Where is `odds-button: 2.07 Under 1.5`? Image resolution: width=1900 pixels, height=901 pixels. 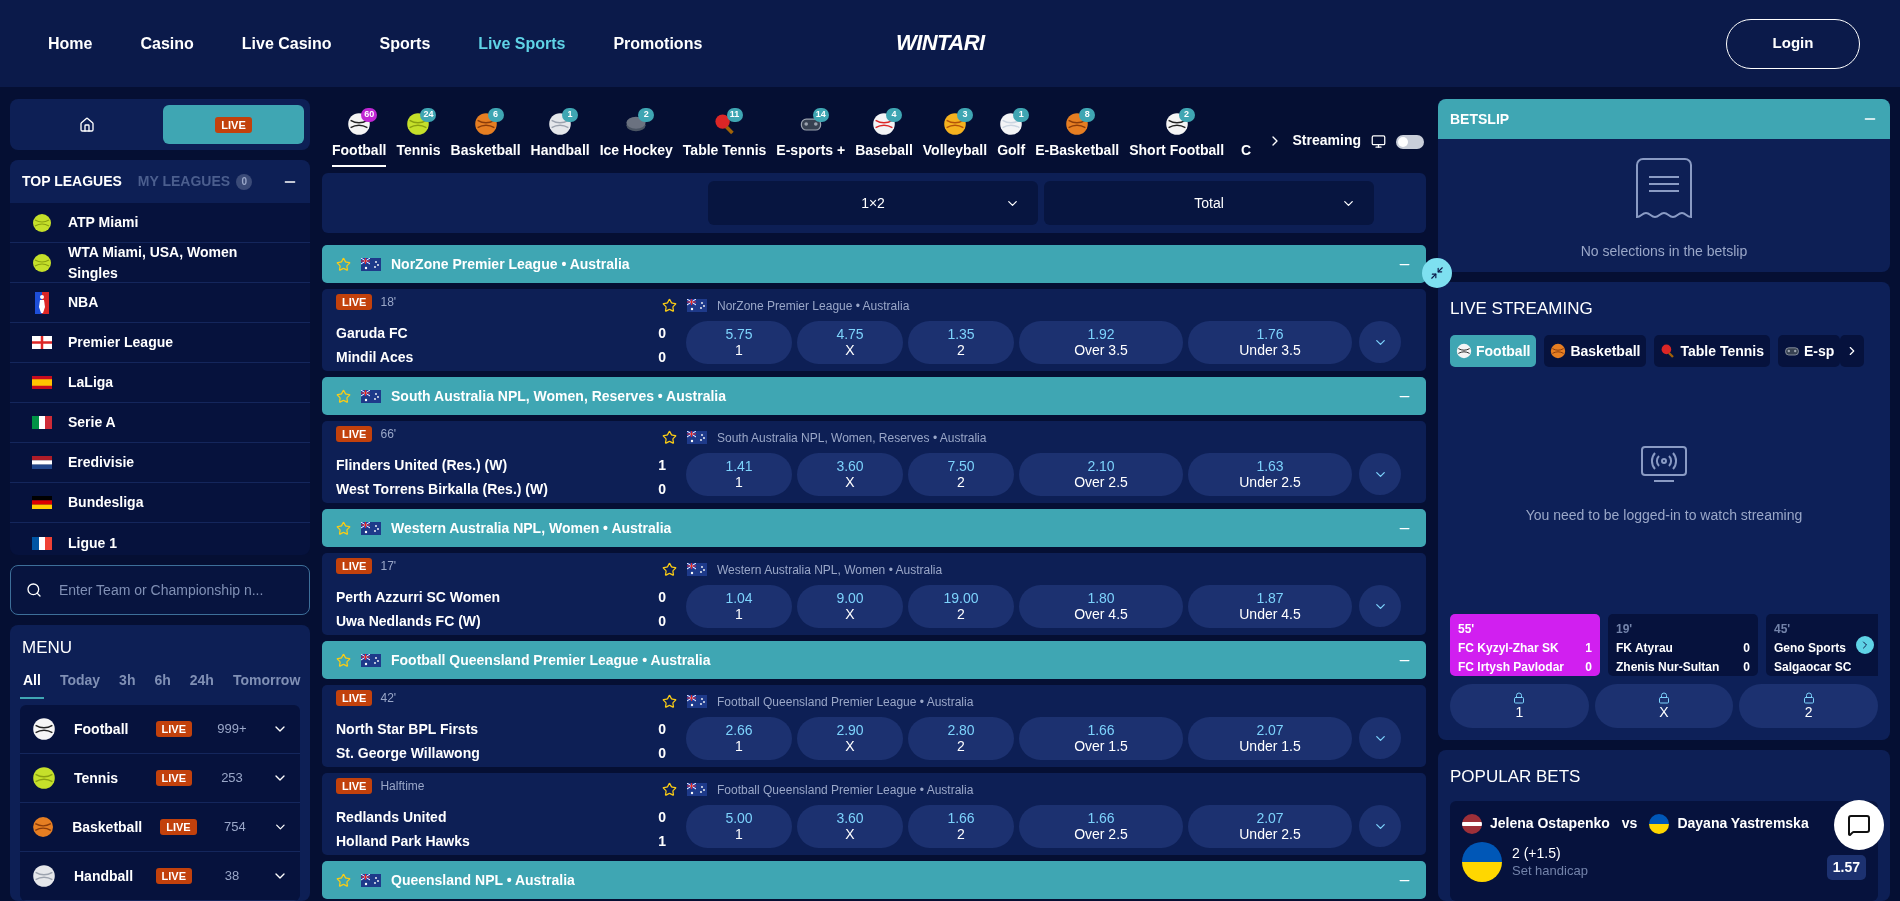 odds-button: 2.07 Under 1.5 is located at coordinates (1270, 738).